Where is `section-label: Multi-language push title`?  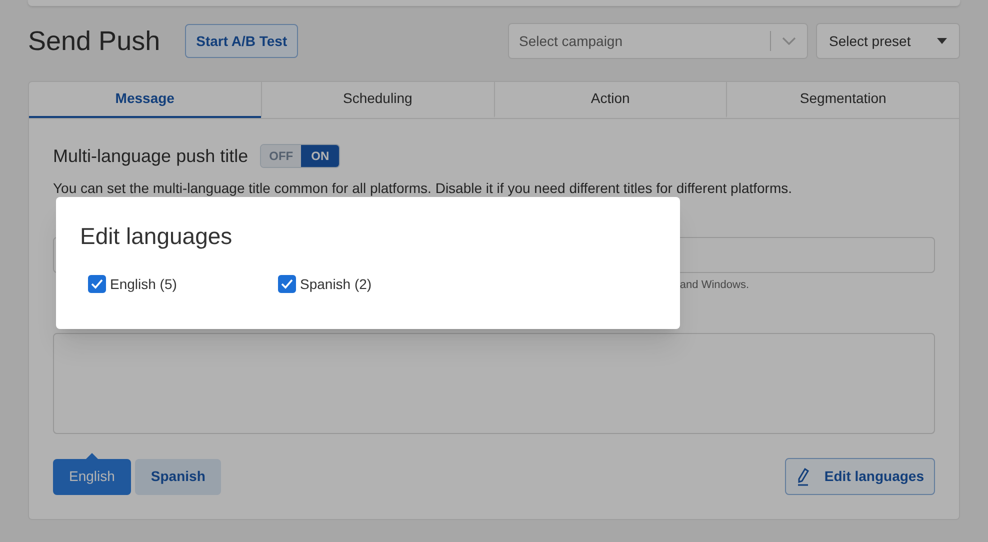
section-label: Multi-language push title is located at coordinates (150, 156).